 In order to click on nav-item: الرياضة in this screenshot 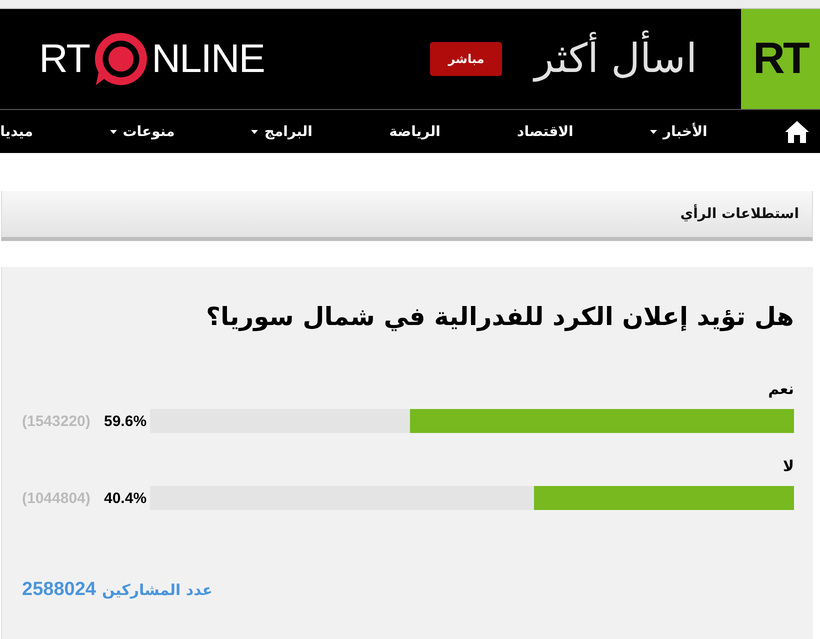, I will do `click(414, 132)`.